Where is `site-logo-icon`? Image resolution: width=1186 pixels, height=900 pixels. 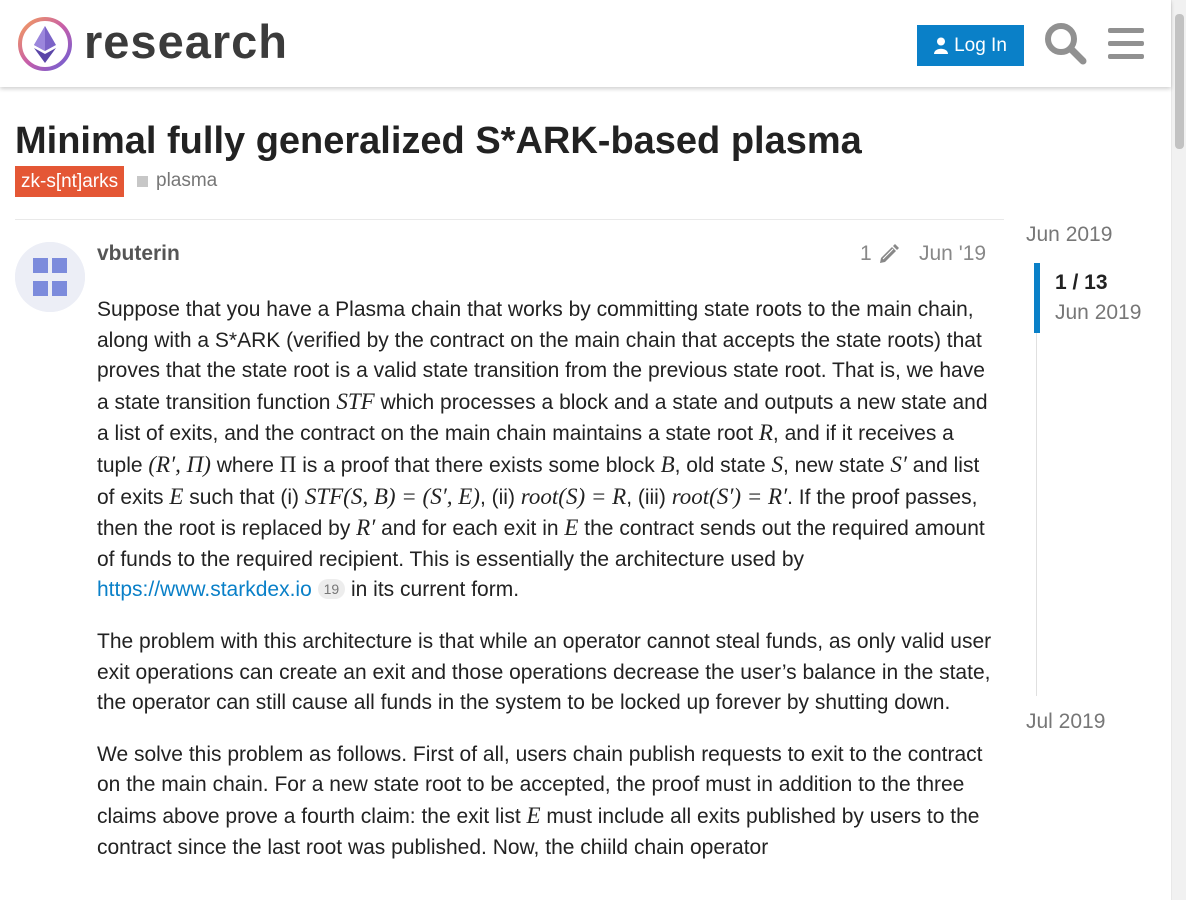 site-logo-icon is located at coordinates (45, 44).